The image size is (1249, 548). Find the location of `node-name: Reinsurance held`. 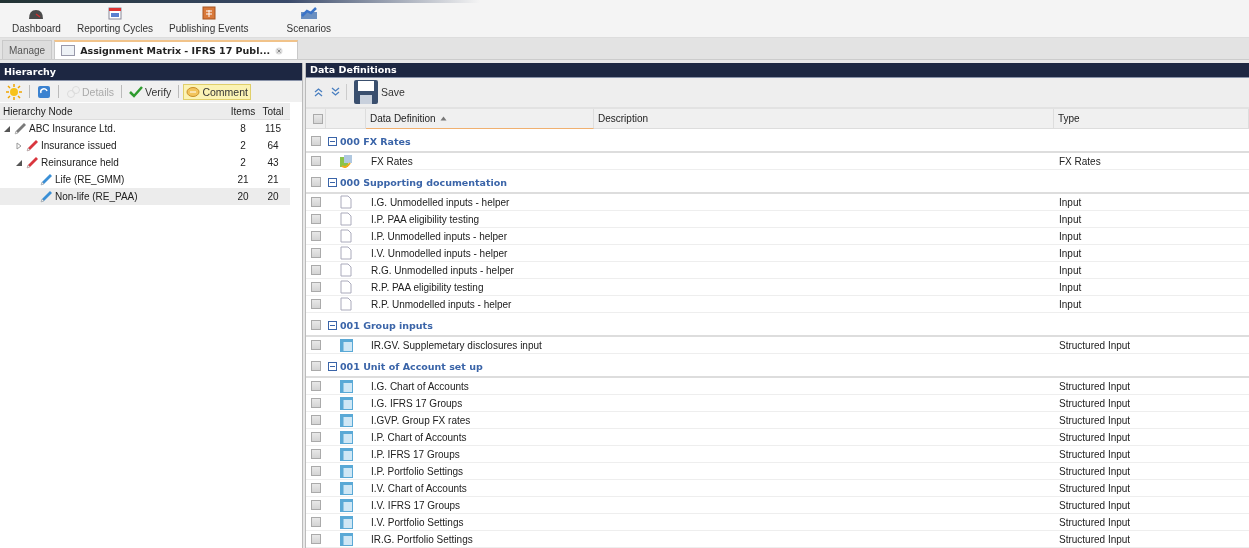

node-name: Reinsurance held is located at coordinates (80, 162).